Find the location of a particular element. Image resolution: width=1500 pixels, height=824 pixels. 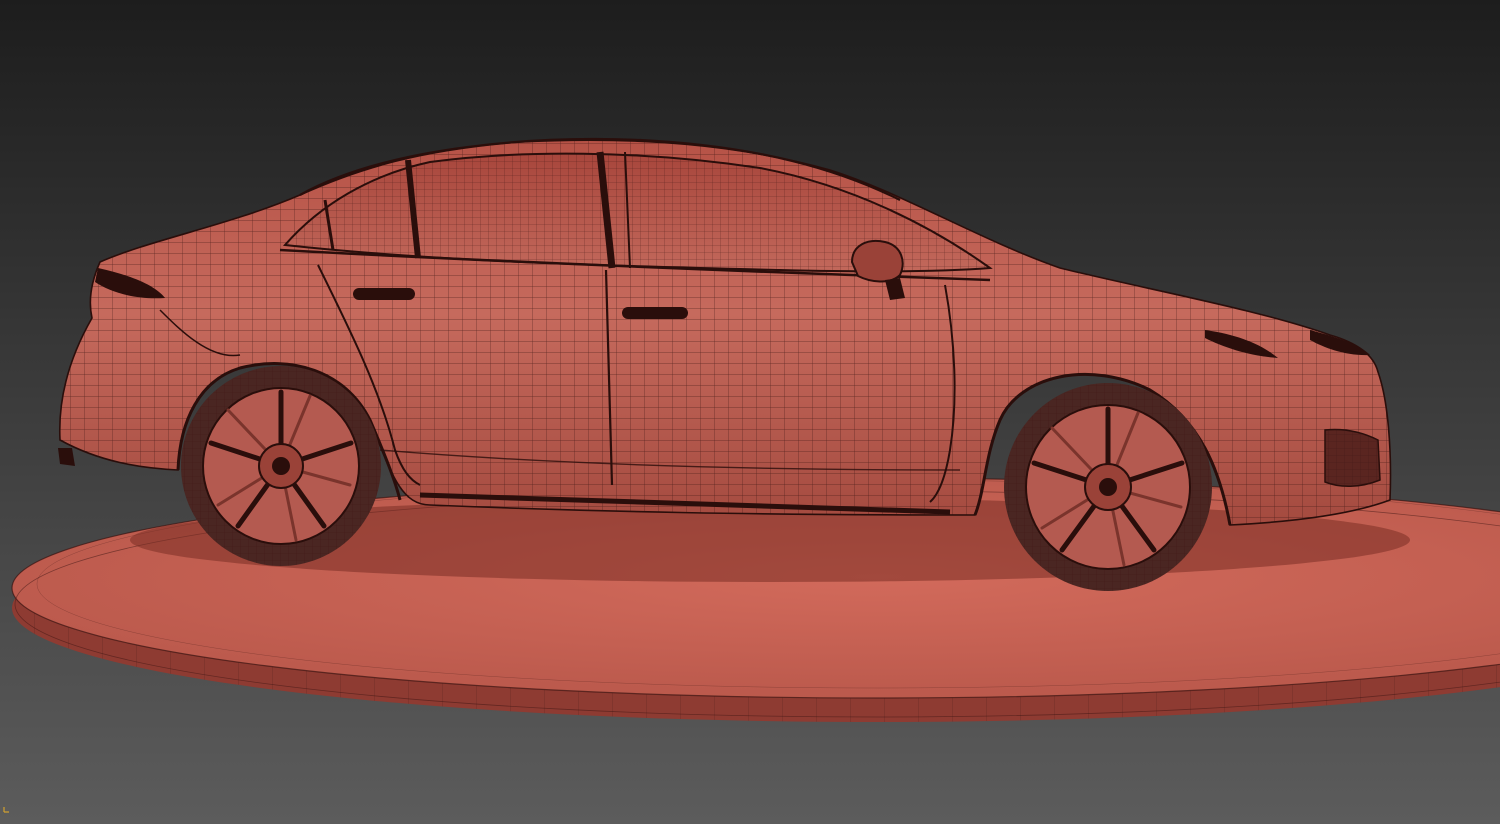

rear-wheel is located at coordinates (281, 466).